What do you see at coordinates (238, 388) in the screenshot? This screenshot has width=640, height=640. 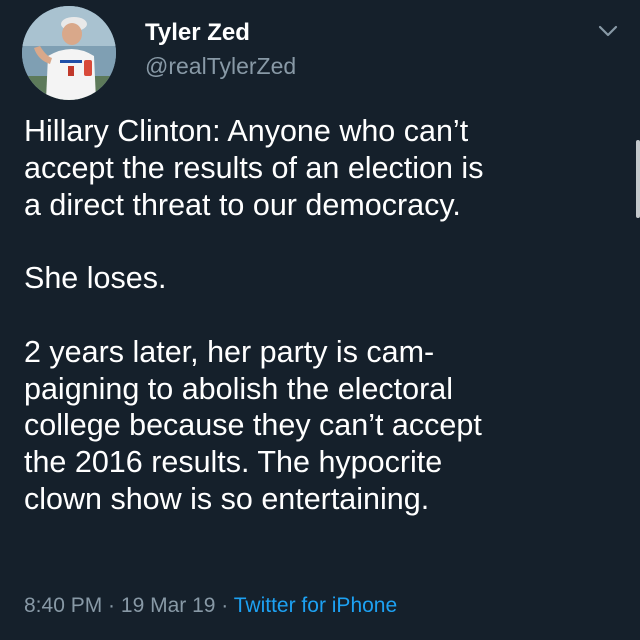 I see `tweet-text-line: paigning to abolish the electoral` at bounding box center [238, 388].